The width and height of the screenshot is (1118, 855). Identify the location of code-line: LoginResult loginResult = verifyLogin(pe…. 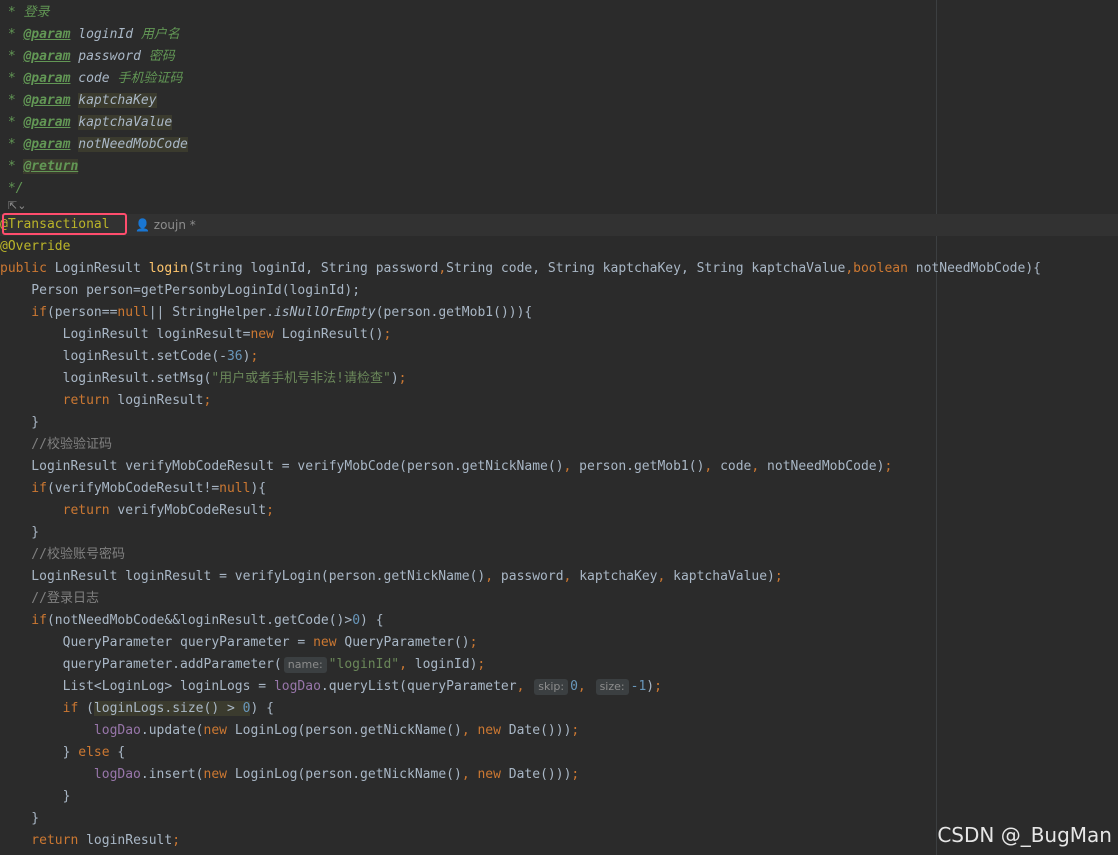
(391, 576).